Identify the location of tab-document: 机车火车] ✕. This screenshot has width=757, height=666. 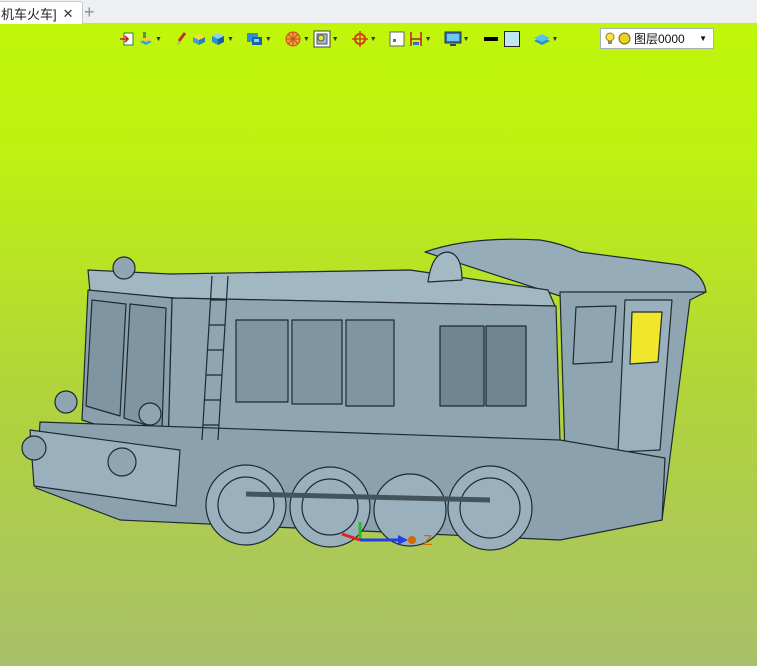
(41, 12).